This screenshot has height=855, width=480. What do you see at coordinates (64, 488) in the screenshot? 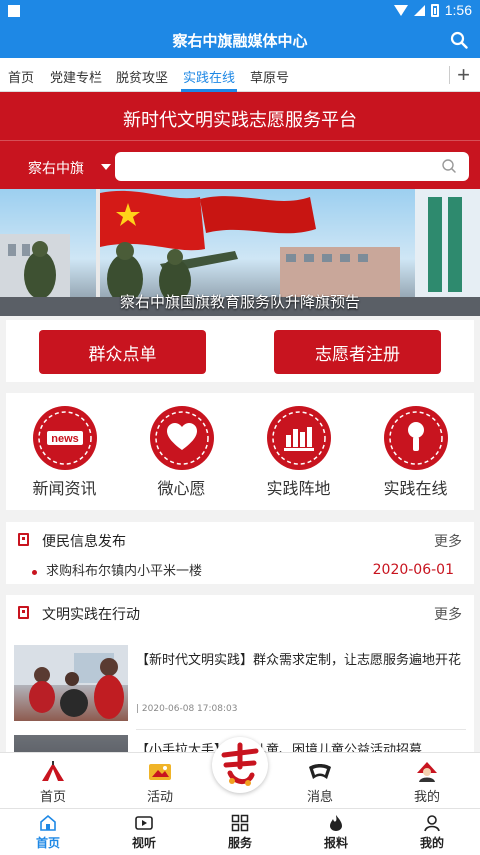
I see `service-label: 新闻资讯` at bounding box center [64, 488].